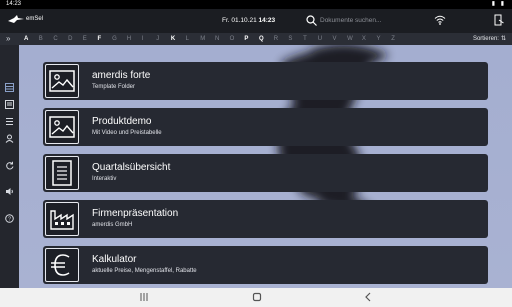  I want to click on alphabet-letter-y: Y, so click(384, 39).